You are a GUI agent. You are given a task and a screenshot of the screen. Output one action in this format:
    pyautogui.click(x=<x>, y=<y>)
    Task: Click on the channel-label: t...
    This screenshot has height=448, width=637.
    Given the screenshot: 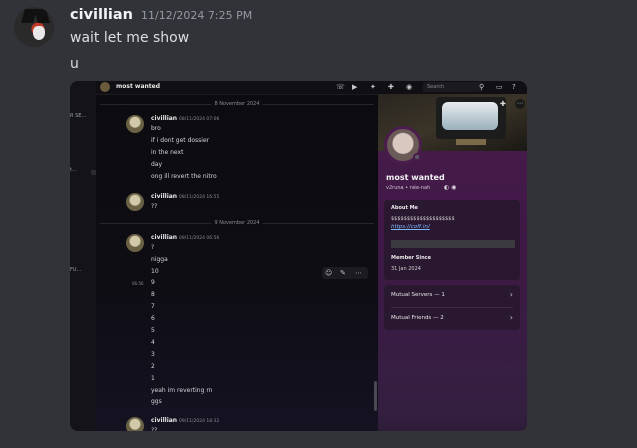 What is the action you would take?
    pyautogui.click(x=73, y=170)
    